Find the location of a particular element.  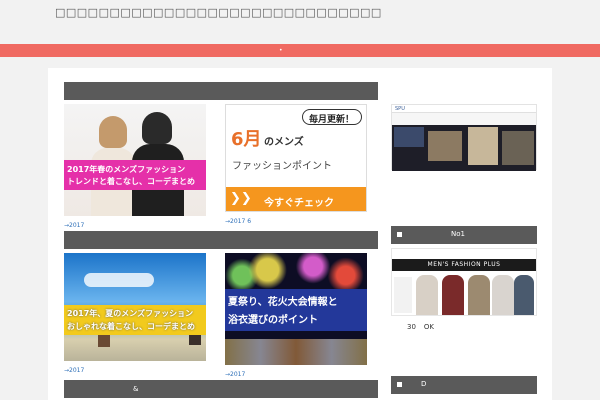

thumbnail-caption: 2017年春のメンズファッション トレンドと着こなし、コーデまとめ is located at coordinates (135, 175).